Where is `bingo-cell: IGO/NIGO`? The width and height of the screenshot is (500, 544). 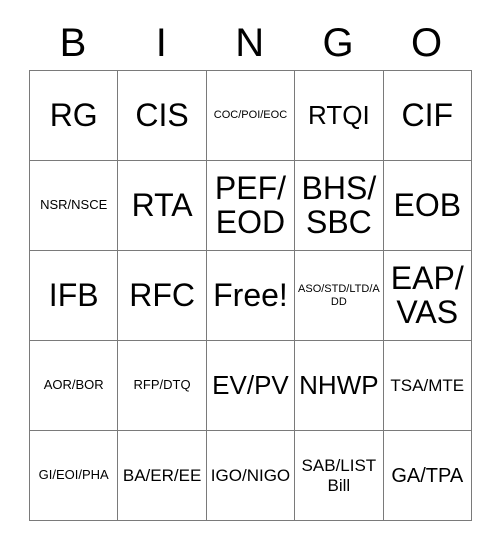
bingo-cell: IGO/NIGO is located at coordinates (251, 476).